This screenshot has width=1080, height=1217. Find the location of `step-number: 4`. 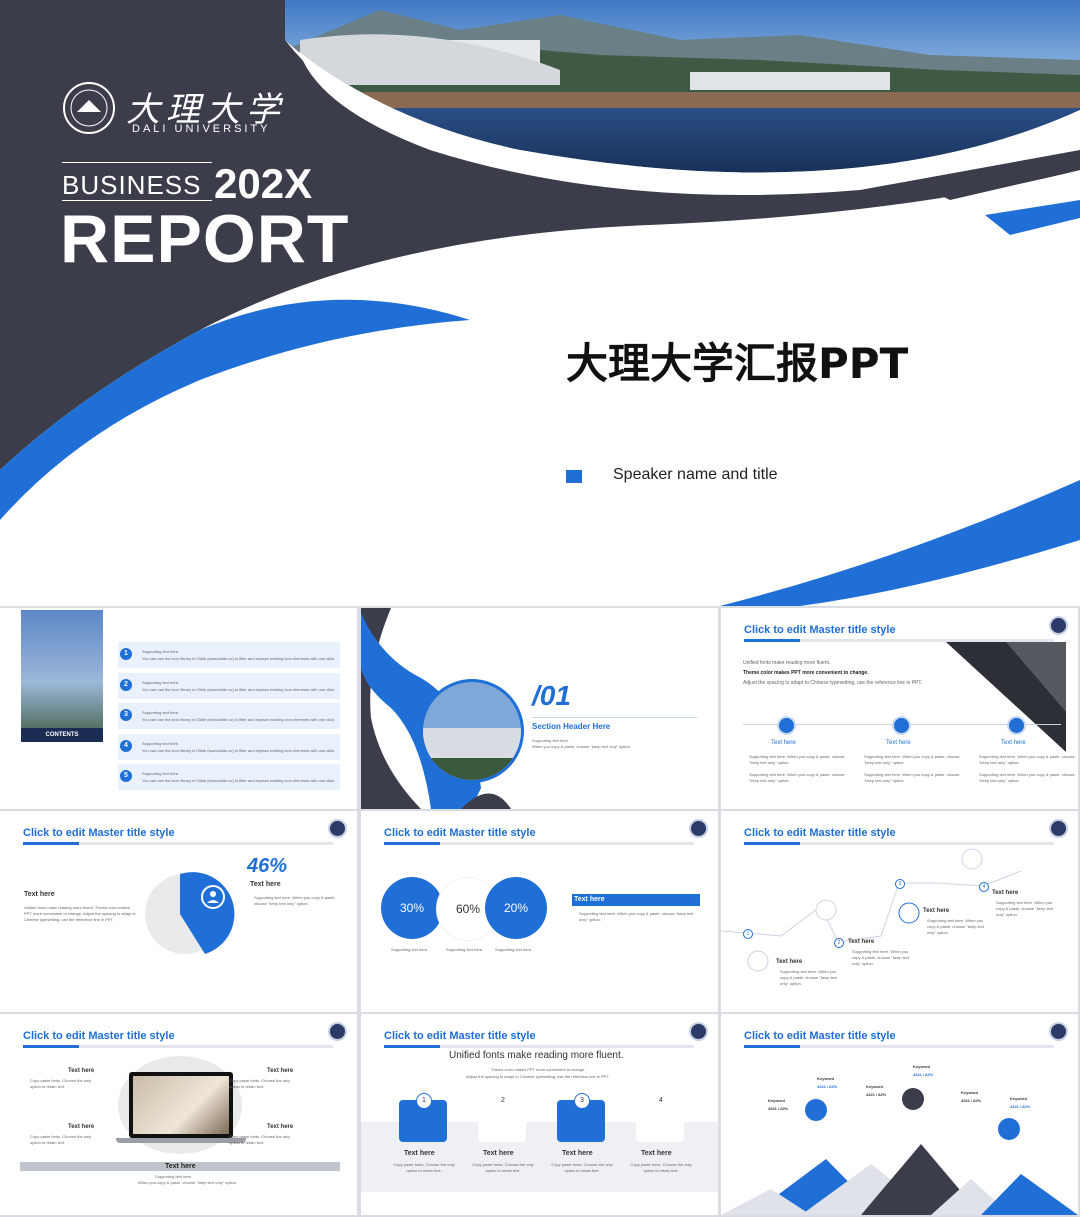

step-number: 4 is located at coordinates (984, 887).